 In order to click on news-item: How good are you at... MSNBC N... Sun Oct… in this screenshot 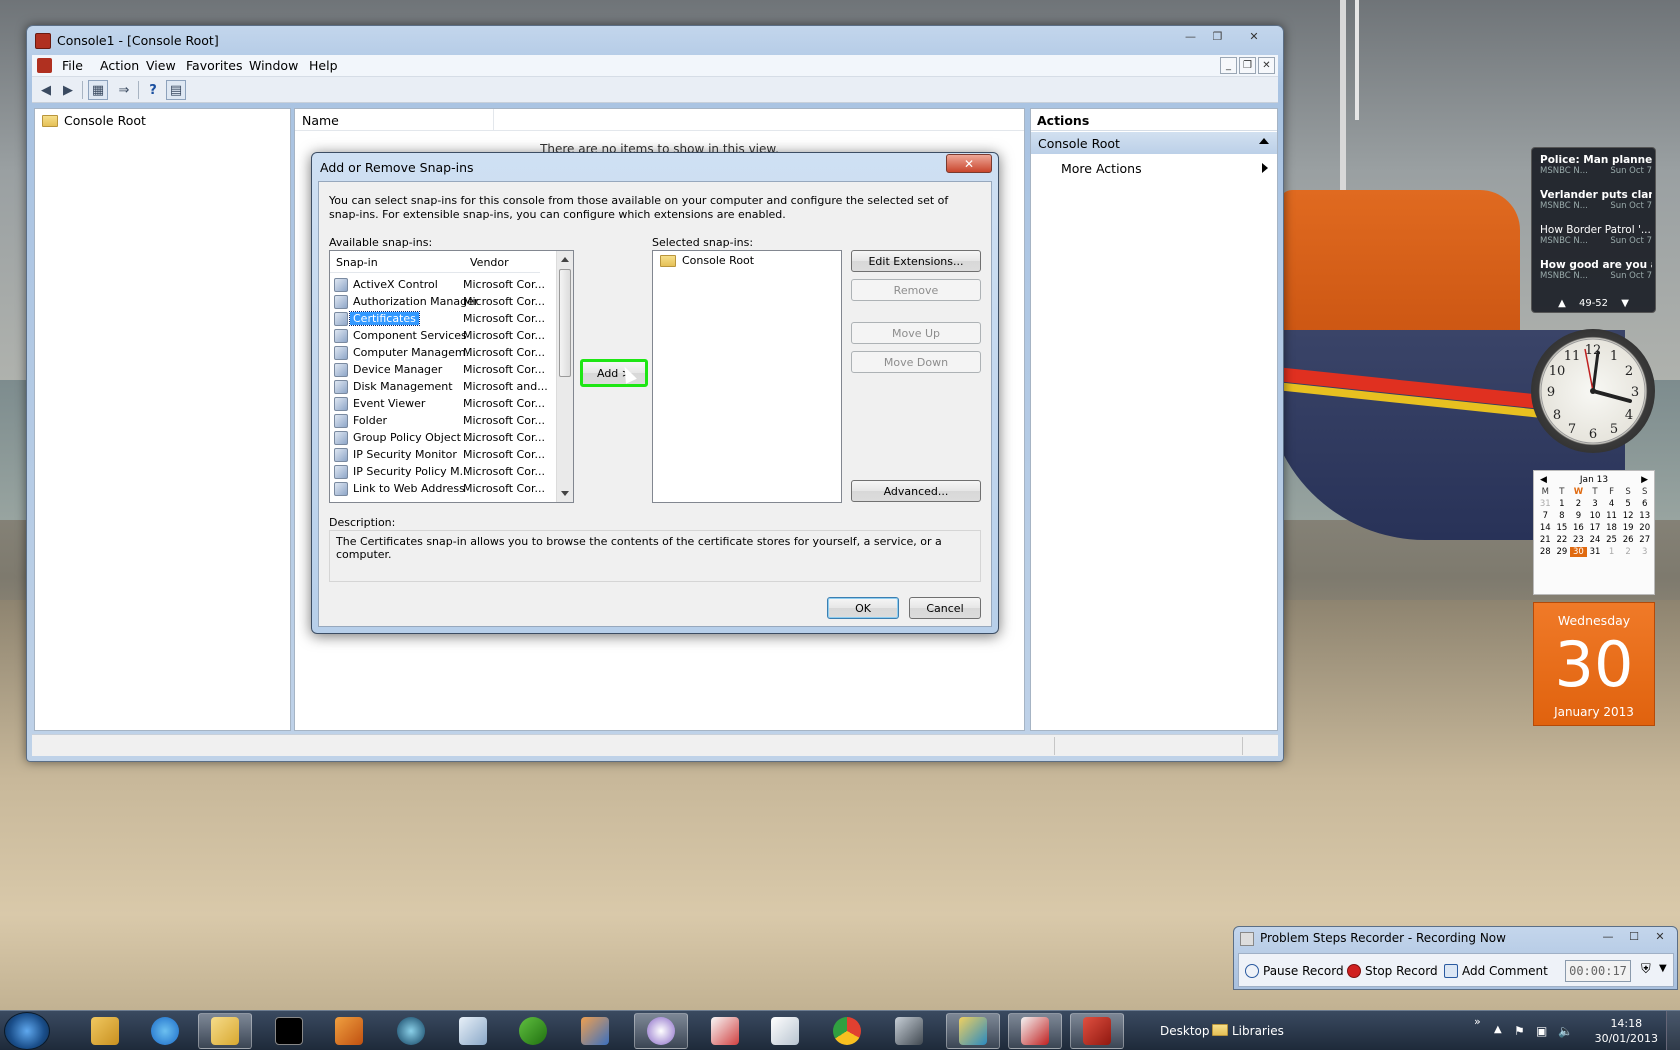, I will do `click(1596, 270)`.